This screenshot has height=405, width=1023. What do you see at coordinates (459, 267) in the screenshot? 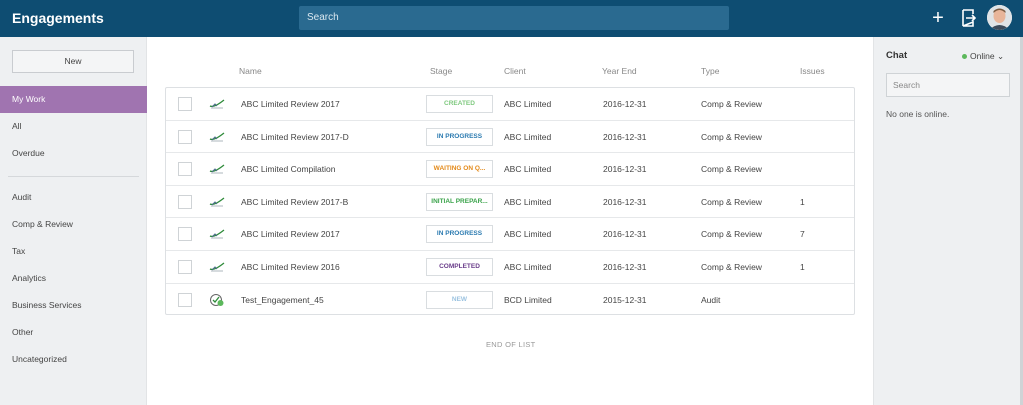
I see `stage-badge: COMPLETED` at bounding box center [459, 267].